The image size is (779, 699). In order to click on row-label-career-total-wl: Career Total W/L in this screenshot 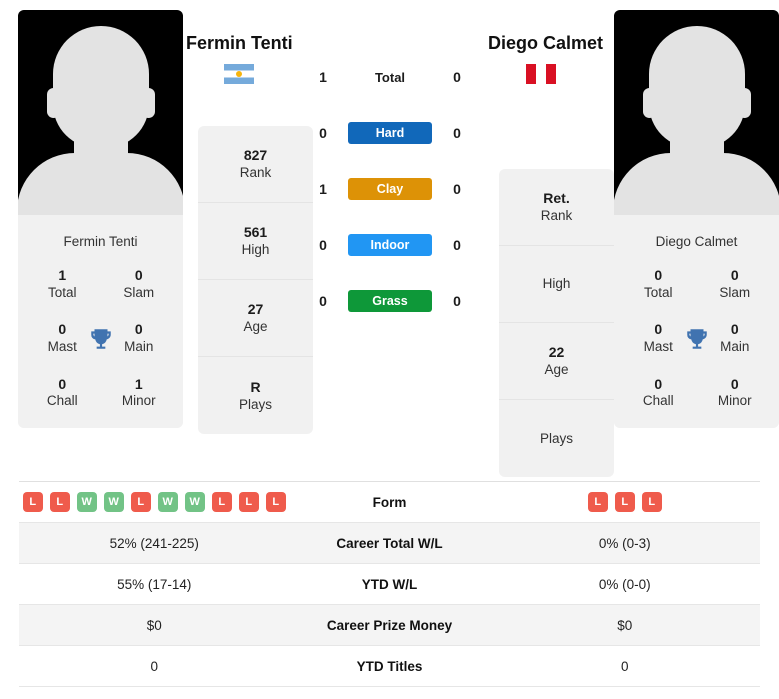, I will do `click(389, 543)`.